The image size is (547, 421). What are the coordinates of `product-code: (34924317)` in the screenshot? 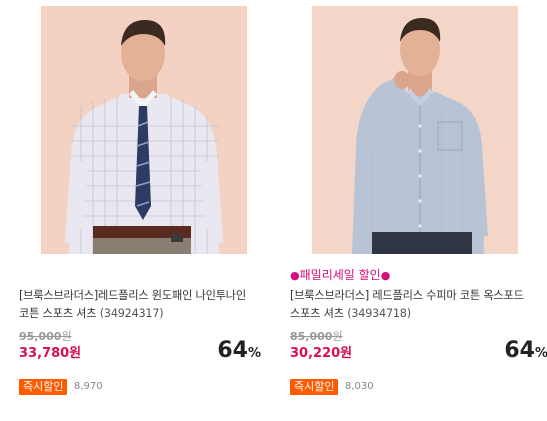 It's located at (131, 313).